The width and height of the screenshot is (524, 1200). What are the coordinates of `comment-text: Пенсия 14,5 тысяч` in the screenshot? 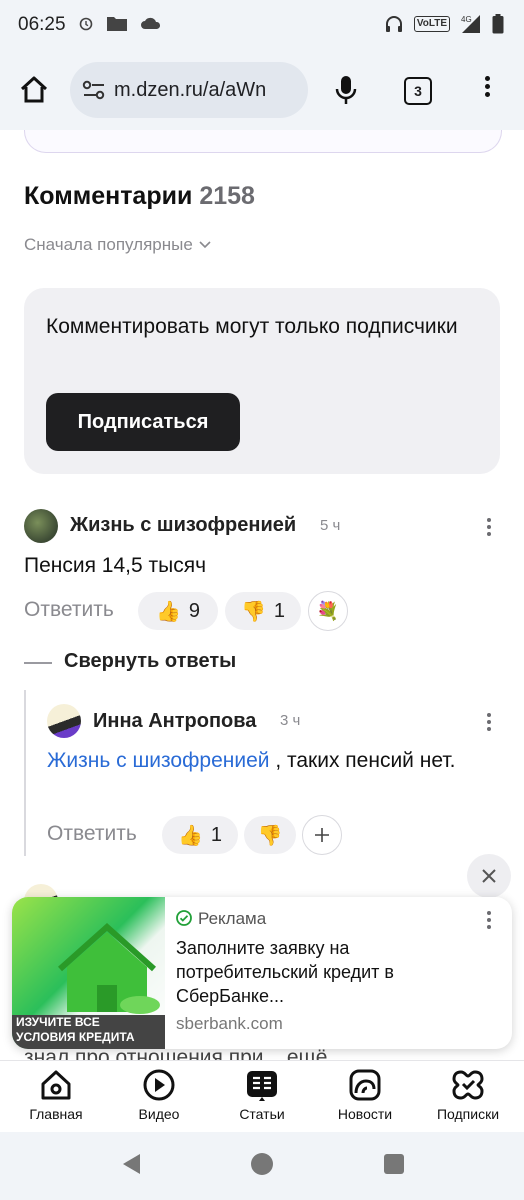 It's located at (115, 565).